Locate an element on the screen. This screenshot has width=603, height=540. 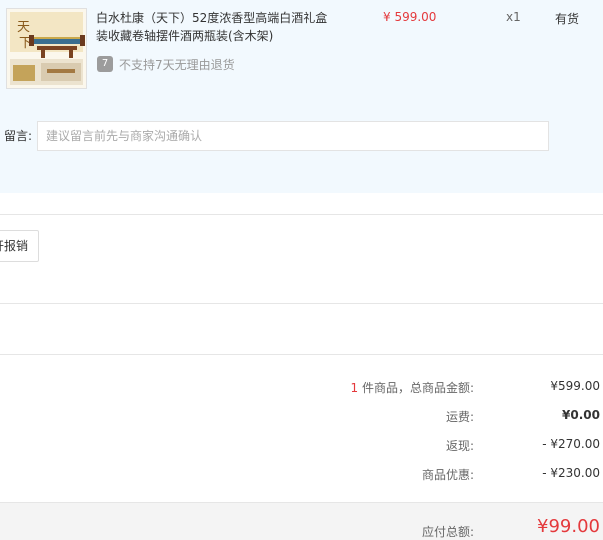
total-bar: 应付总额: ¥99.00 is located at coordinates (301, 521).